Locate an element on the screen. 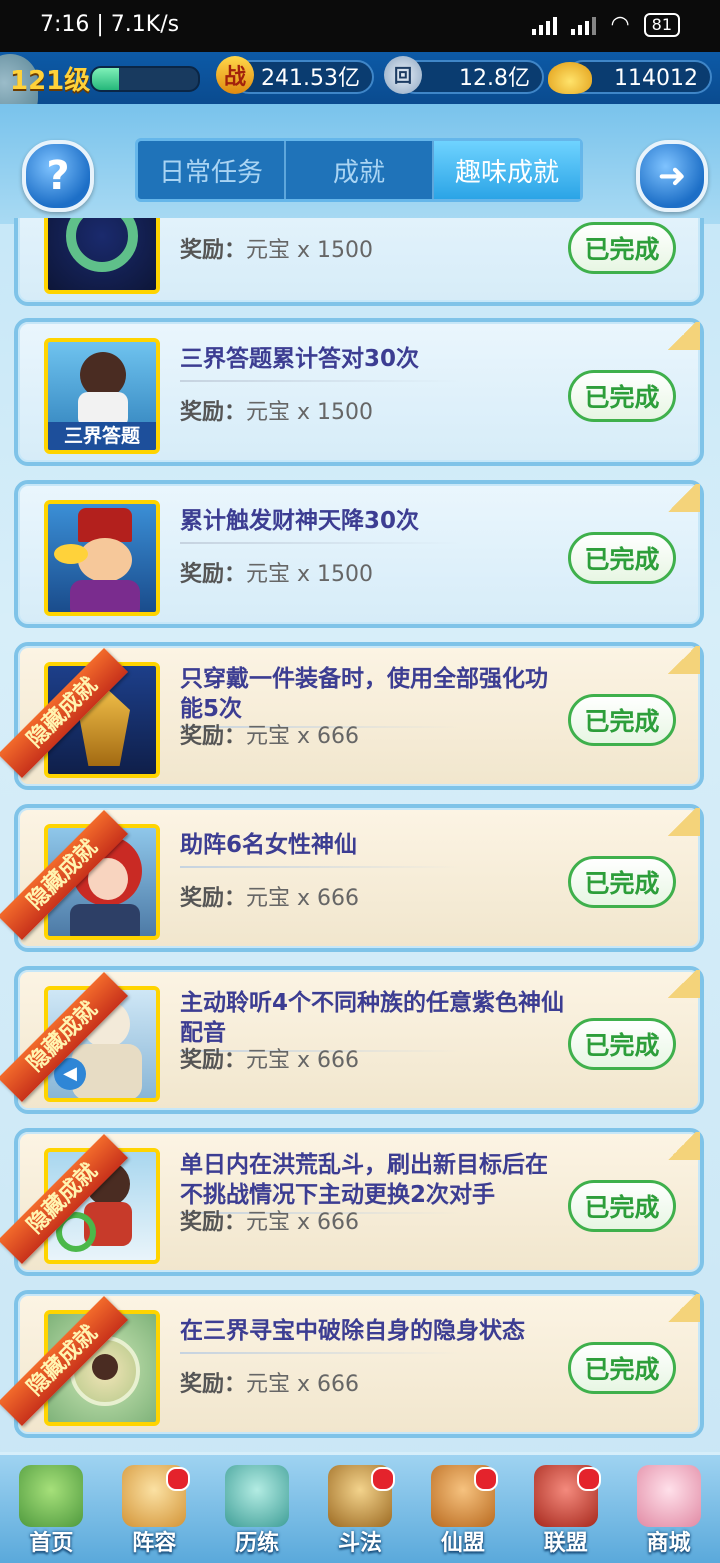 The width and height of the screenshot is (720, 1563). status-bar: 7:16 | 7.1K/s ◠ 81 is located at coordinates (360, 26).